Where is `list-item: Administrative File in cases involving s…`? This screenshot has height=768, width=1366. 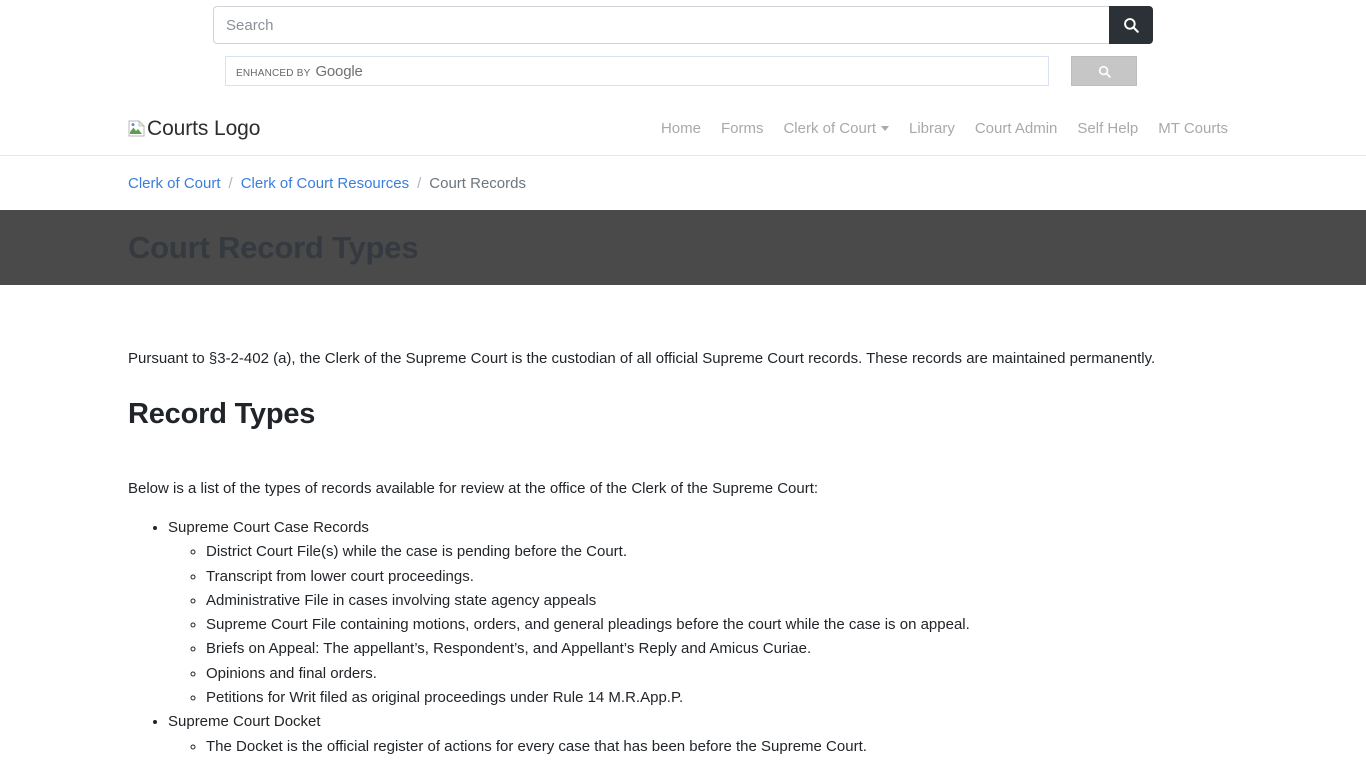
list-item: Administrative File in cases involving s… is located at coordinates (722, 601).